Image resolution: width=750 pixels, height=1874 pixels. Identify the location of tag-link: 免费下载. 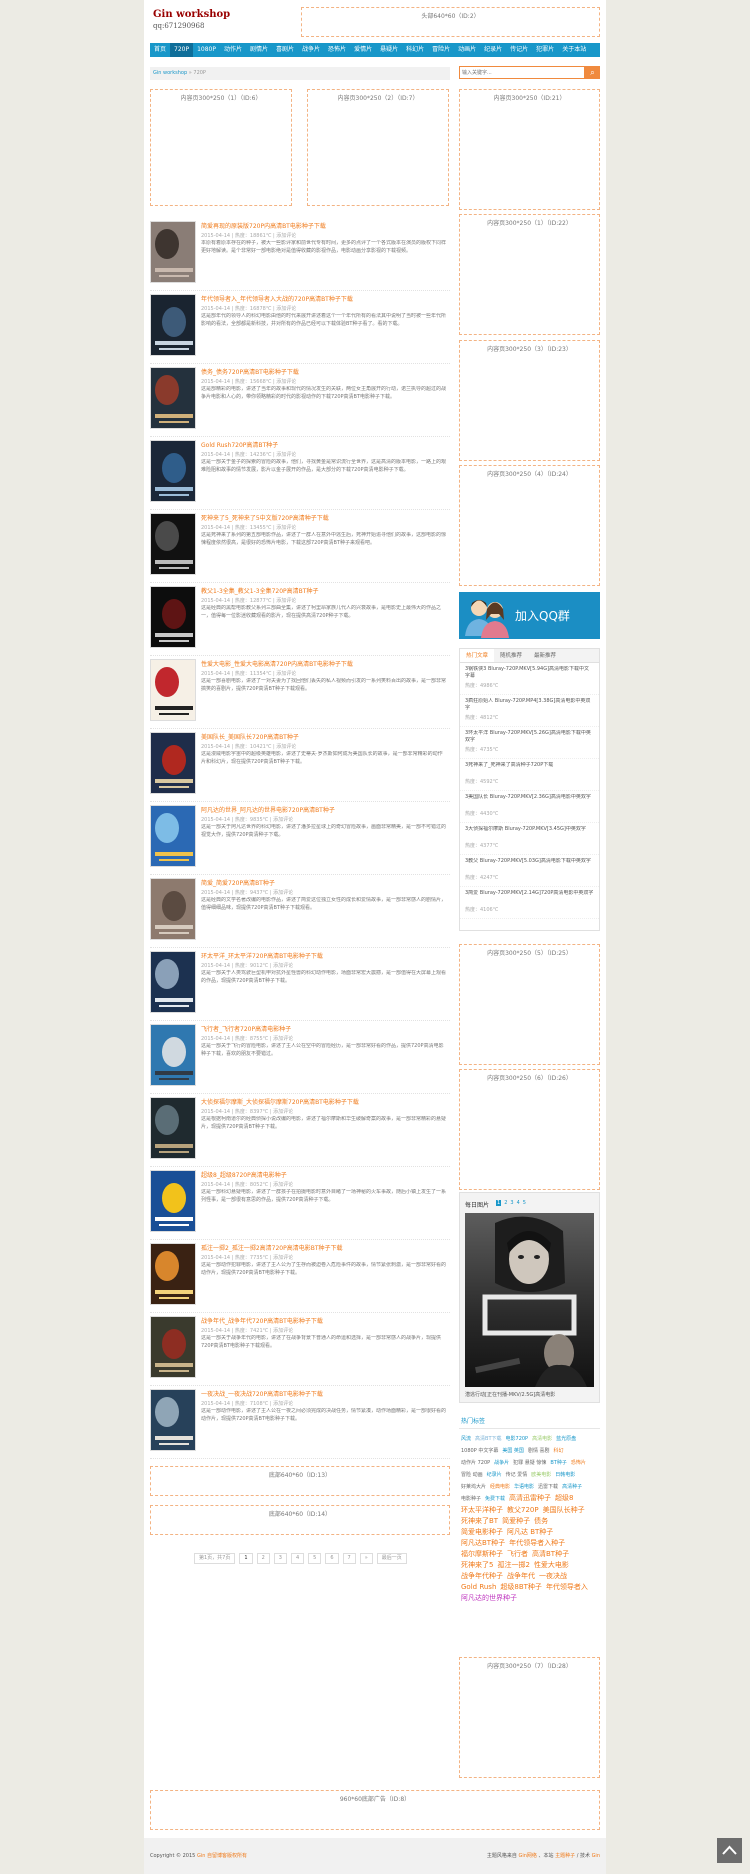
(495, 1499).